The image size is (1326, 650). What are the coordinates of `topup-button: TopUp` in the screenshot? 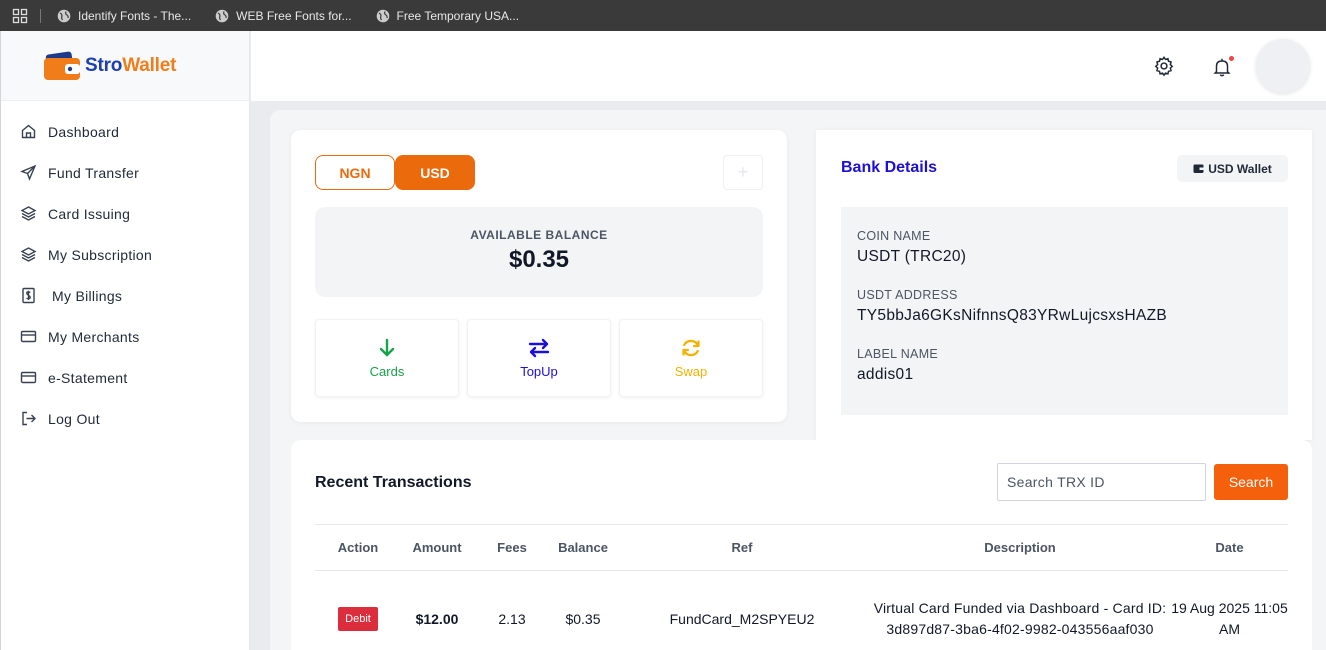 It's located at (539, 358).